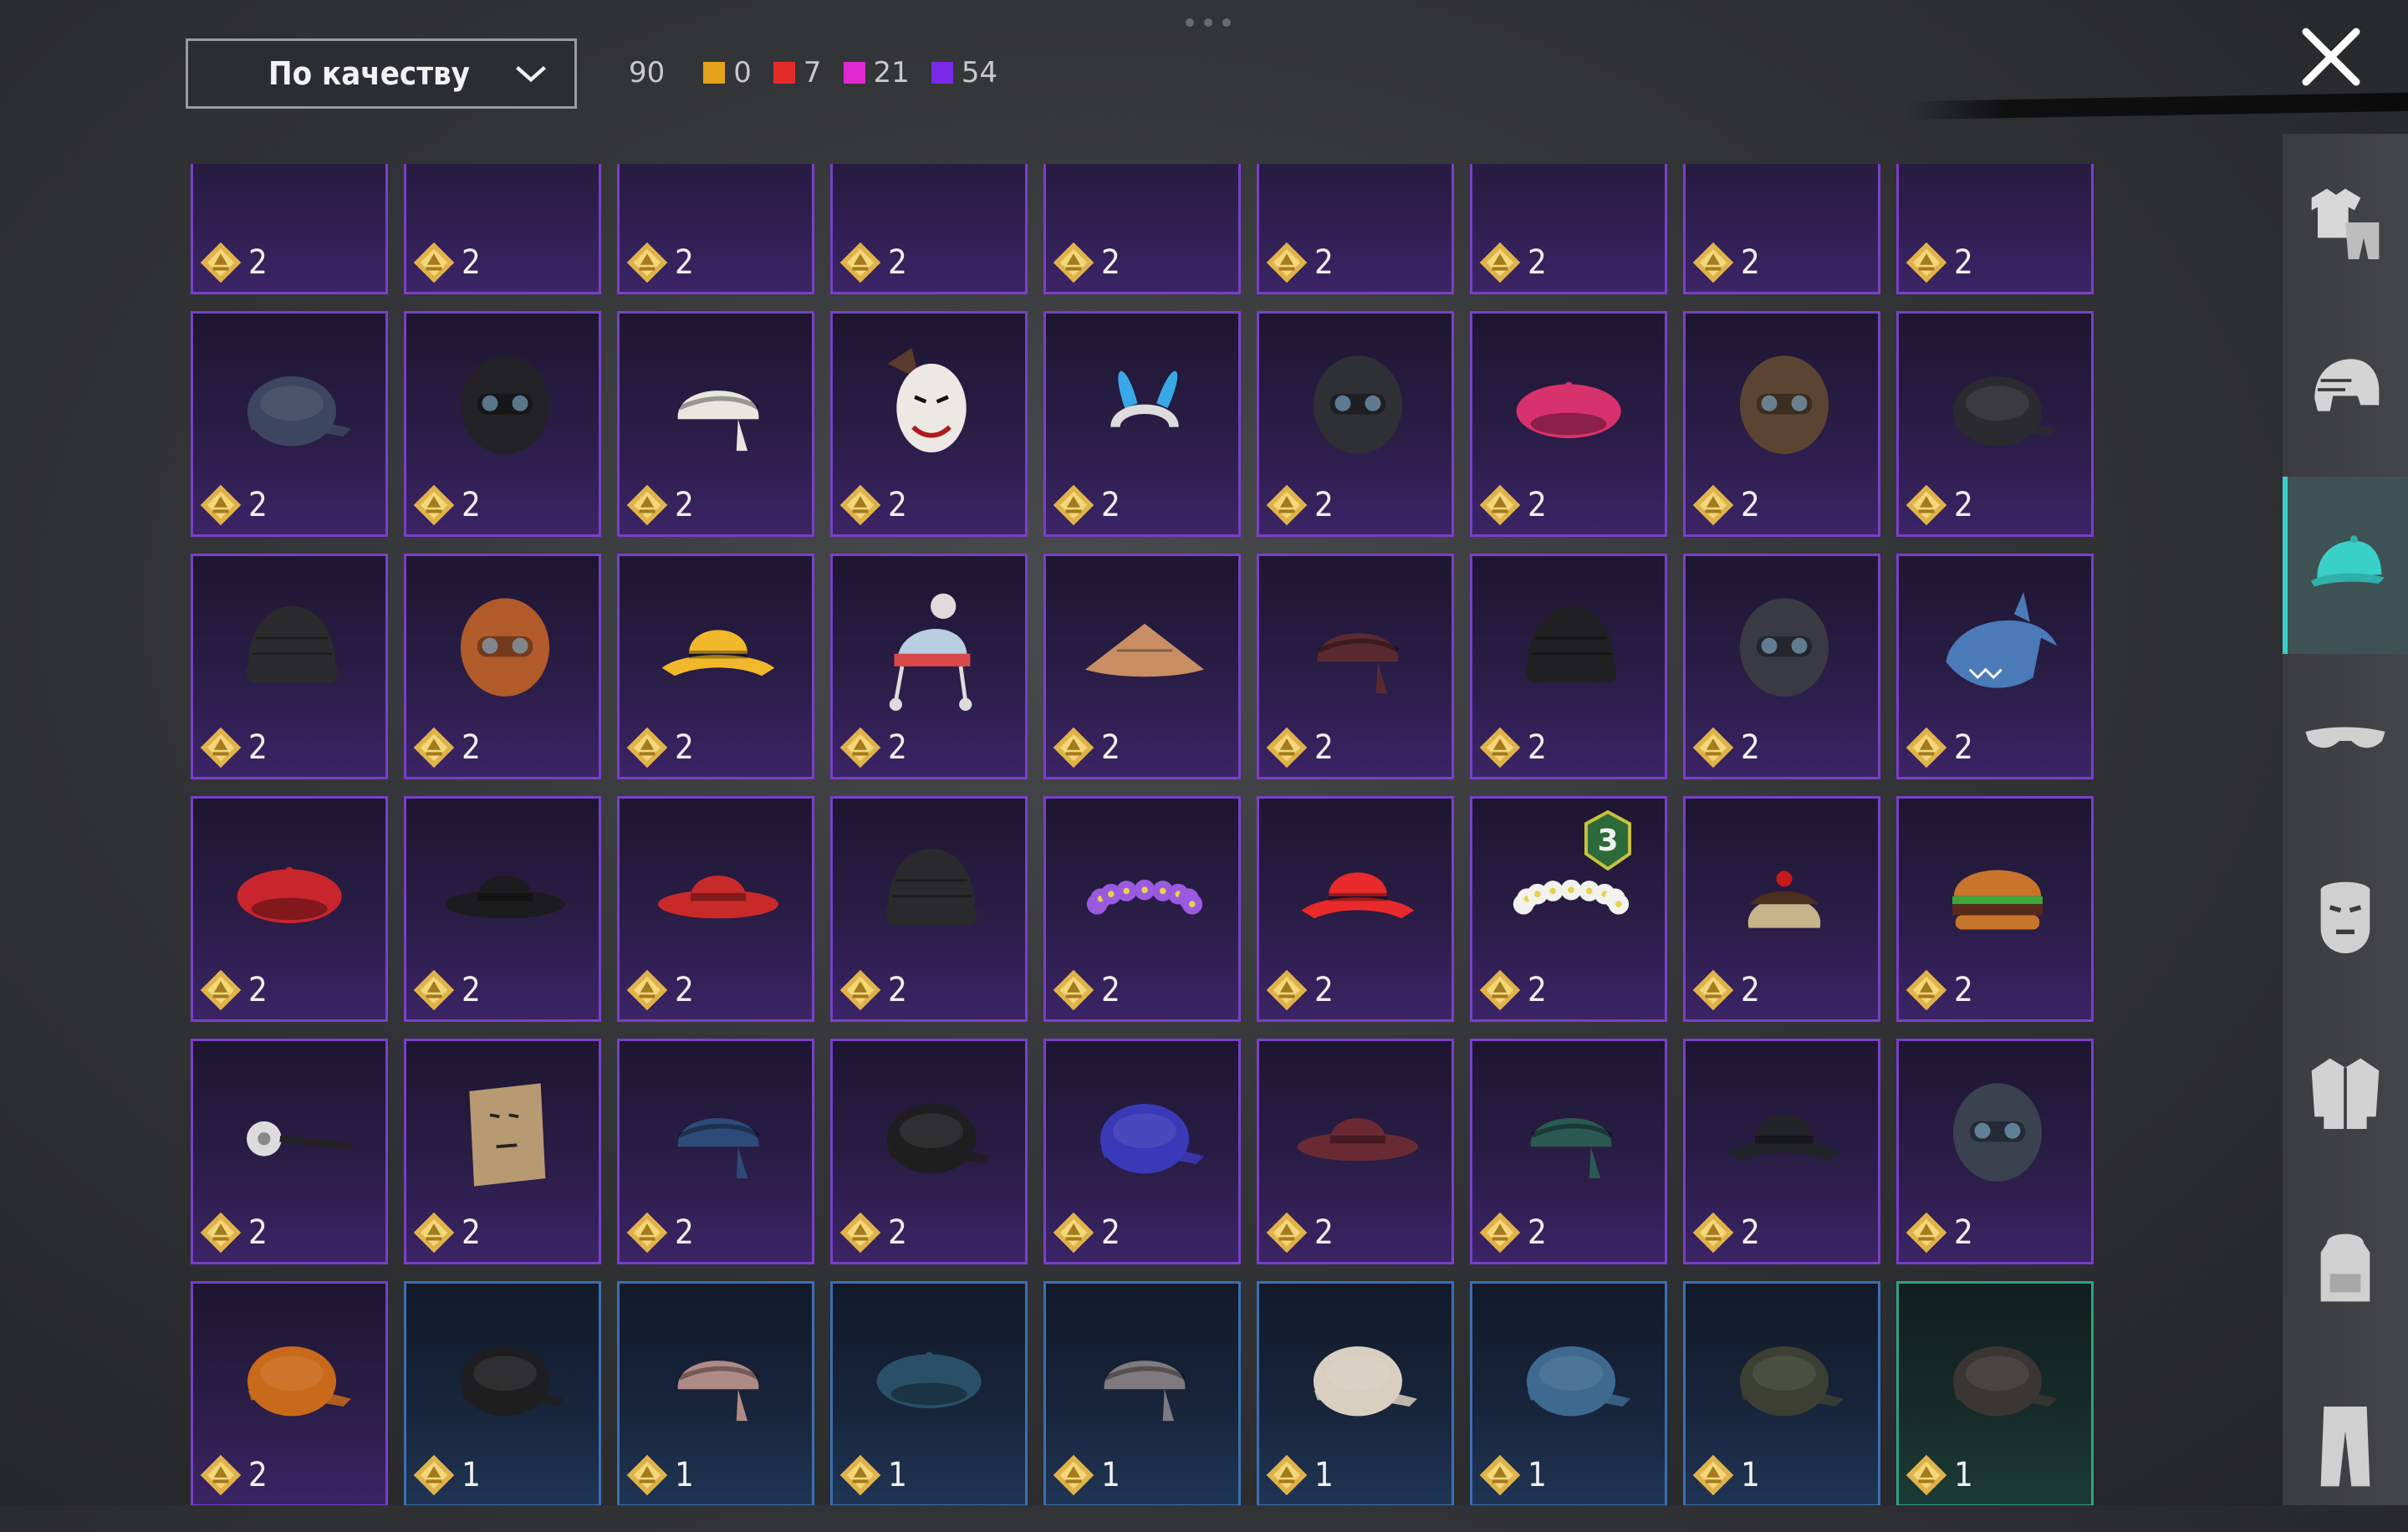  What do you see at coordinates (2345, 1267) in the screenshot?
I see `category-backpack` at bounding box center [2345, 1267].